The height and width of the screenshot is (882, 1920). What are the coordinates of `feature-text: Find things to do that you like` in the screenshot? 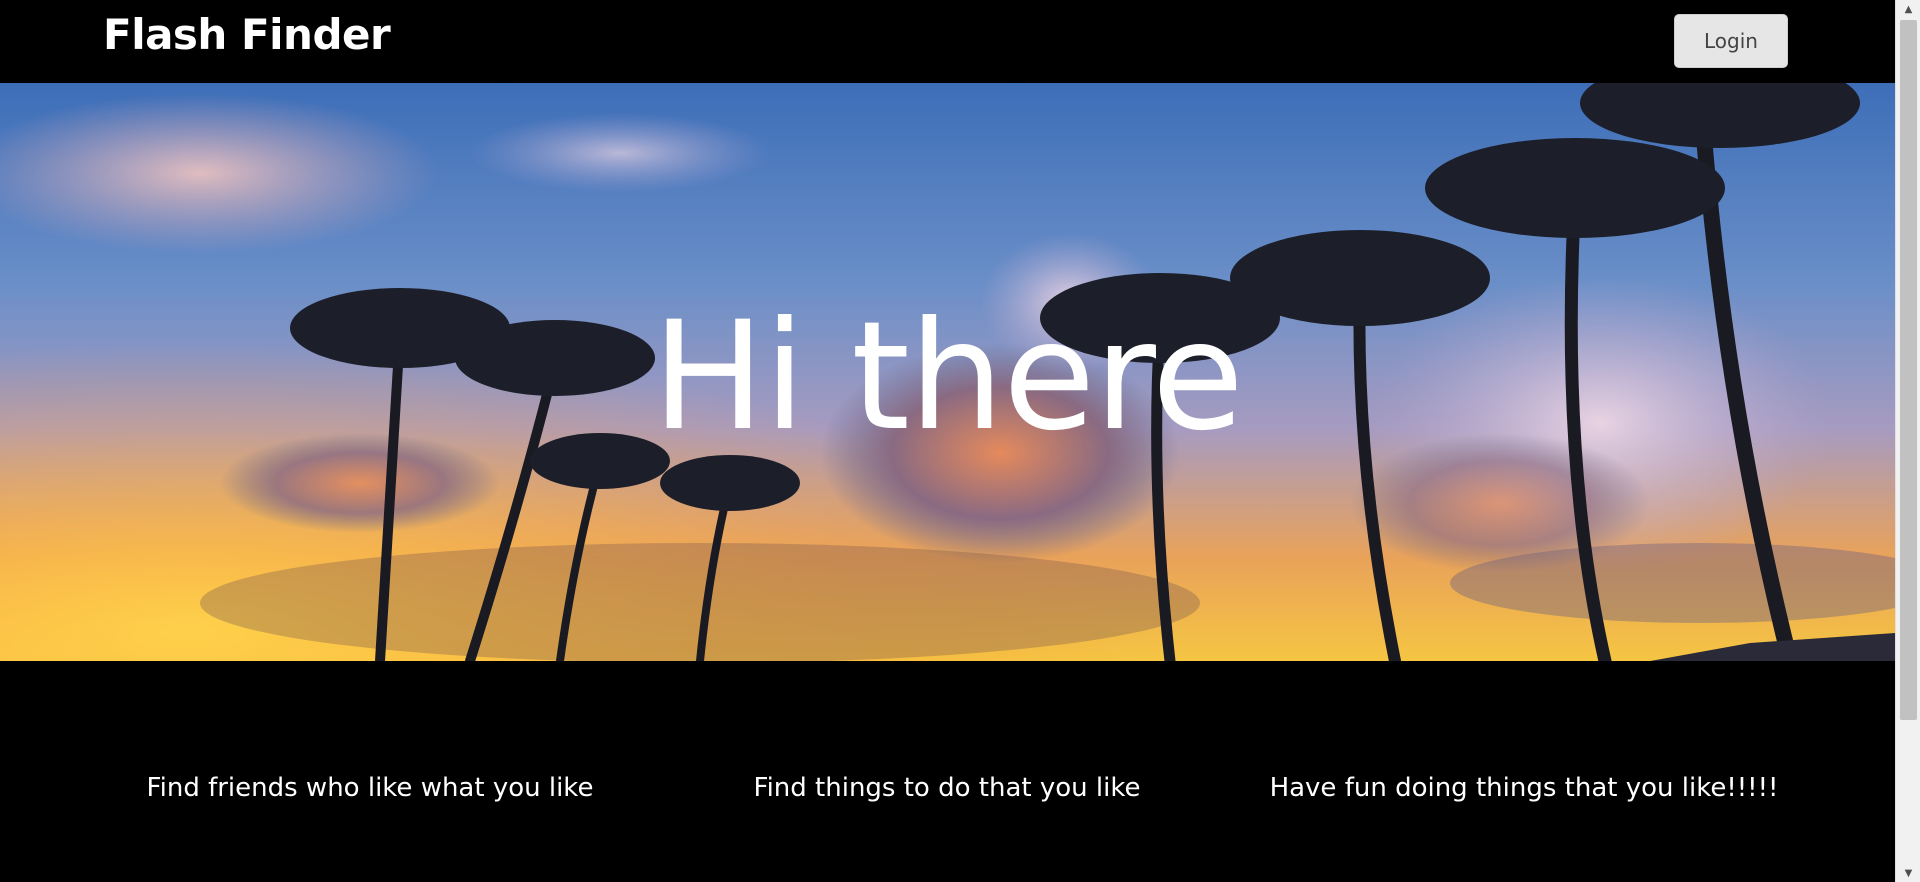 It's located at (947, 788).